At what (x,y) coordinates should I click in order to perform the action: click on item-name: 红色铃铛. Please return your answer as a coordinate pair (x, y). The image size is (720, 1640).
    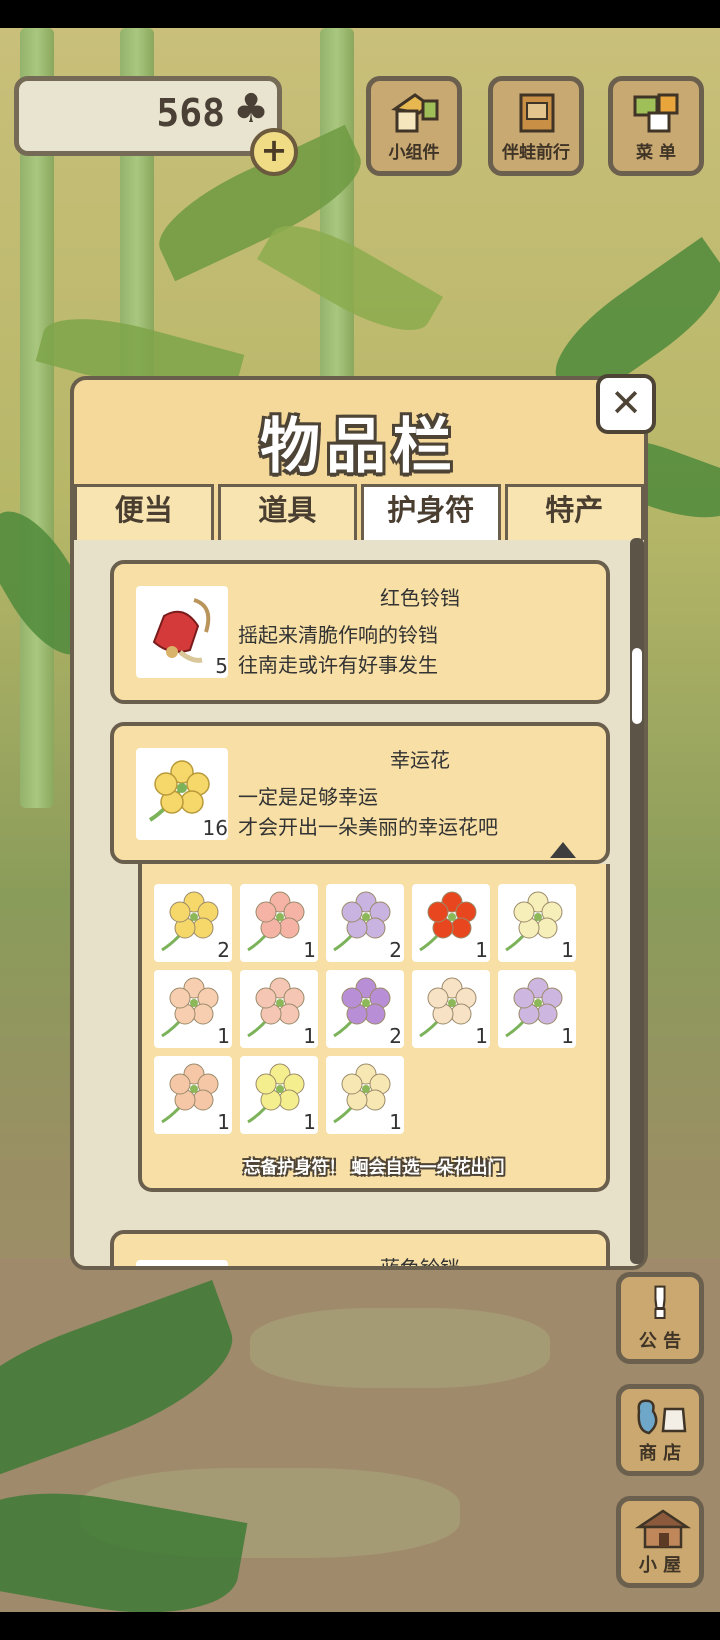
    Looking at the image, I should click on (420, 598).